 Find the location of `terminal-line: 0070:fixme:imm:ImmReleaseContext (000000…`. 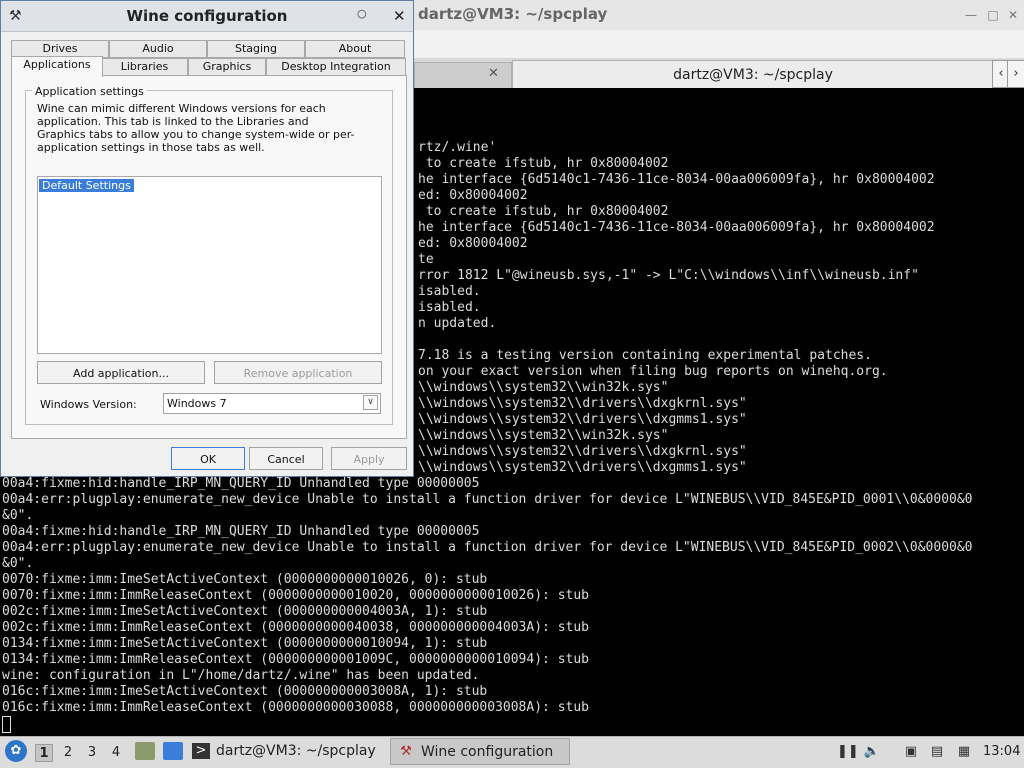

terminal-line: 0070:fixme:imm:ImmReleaseContext (000000… is located at coordinates (295, 595).